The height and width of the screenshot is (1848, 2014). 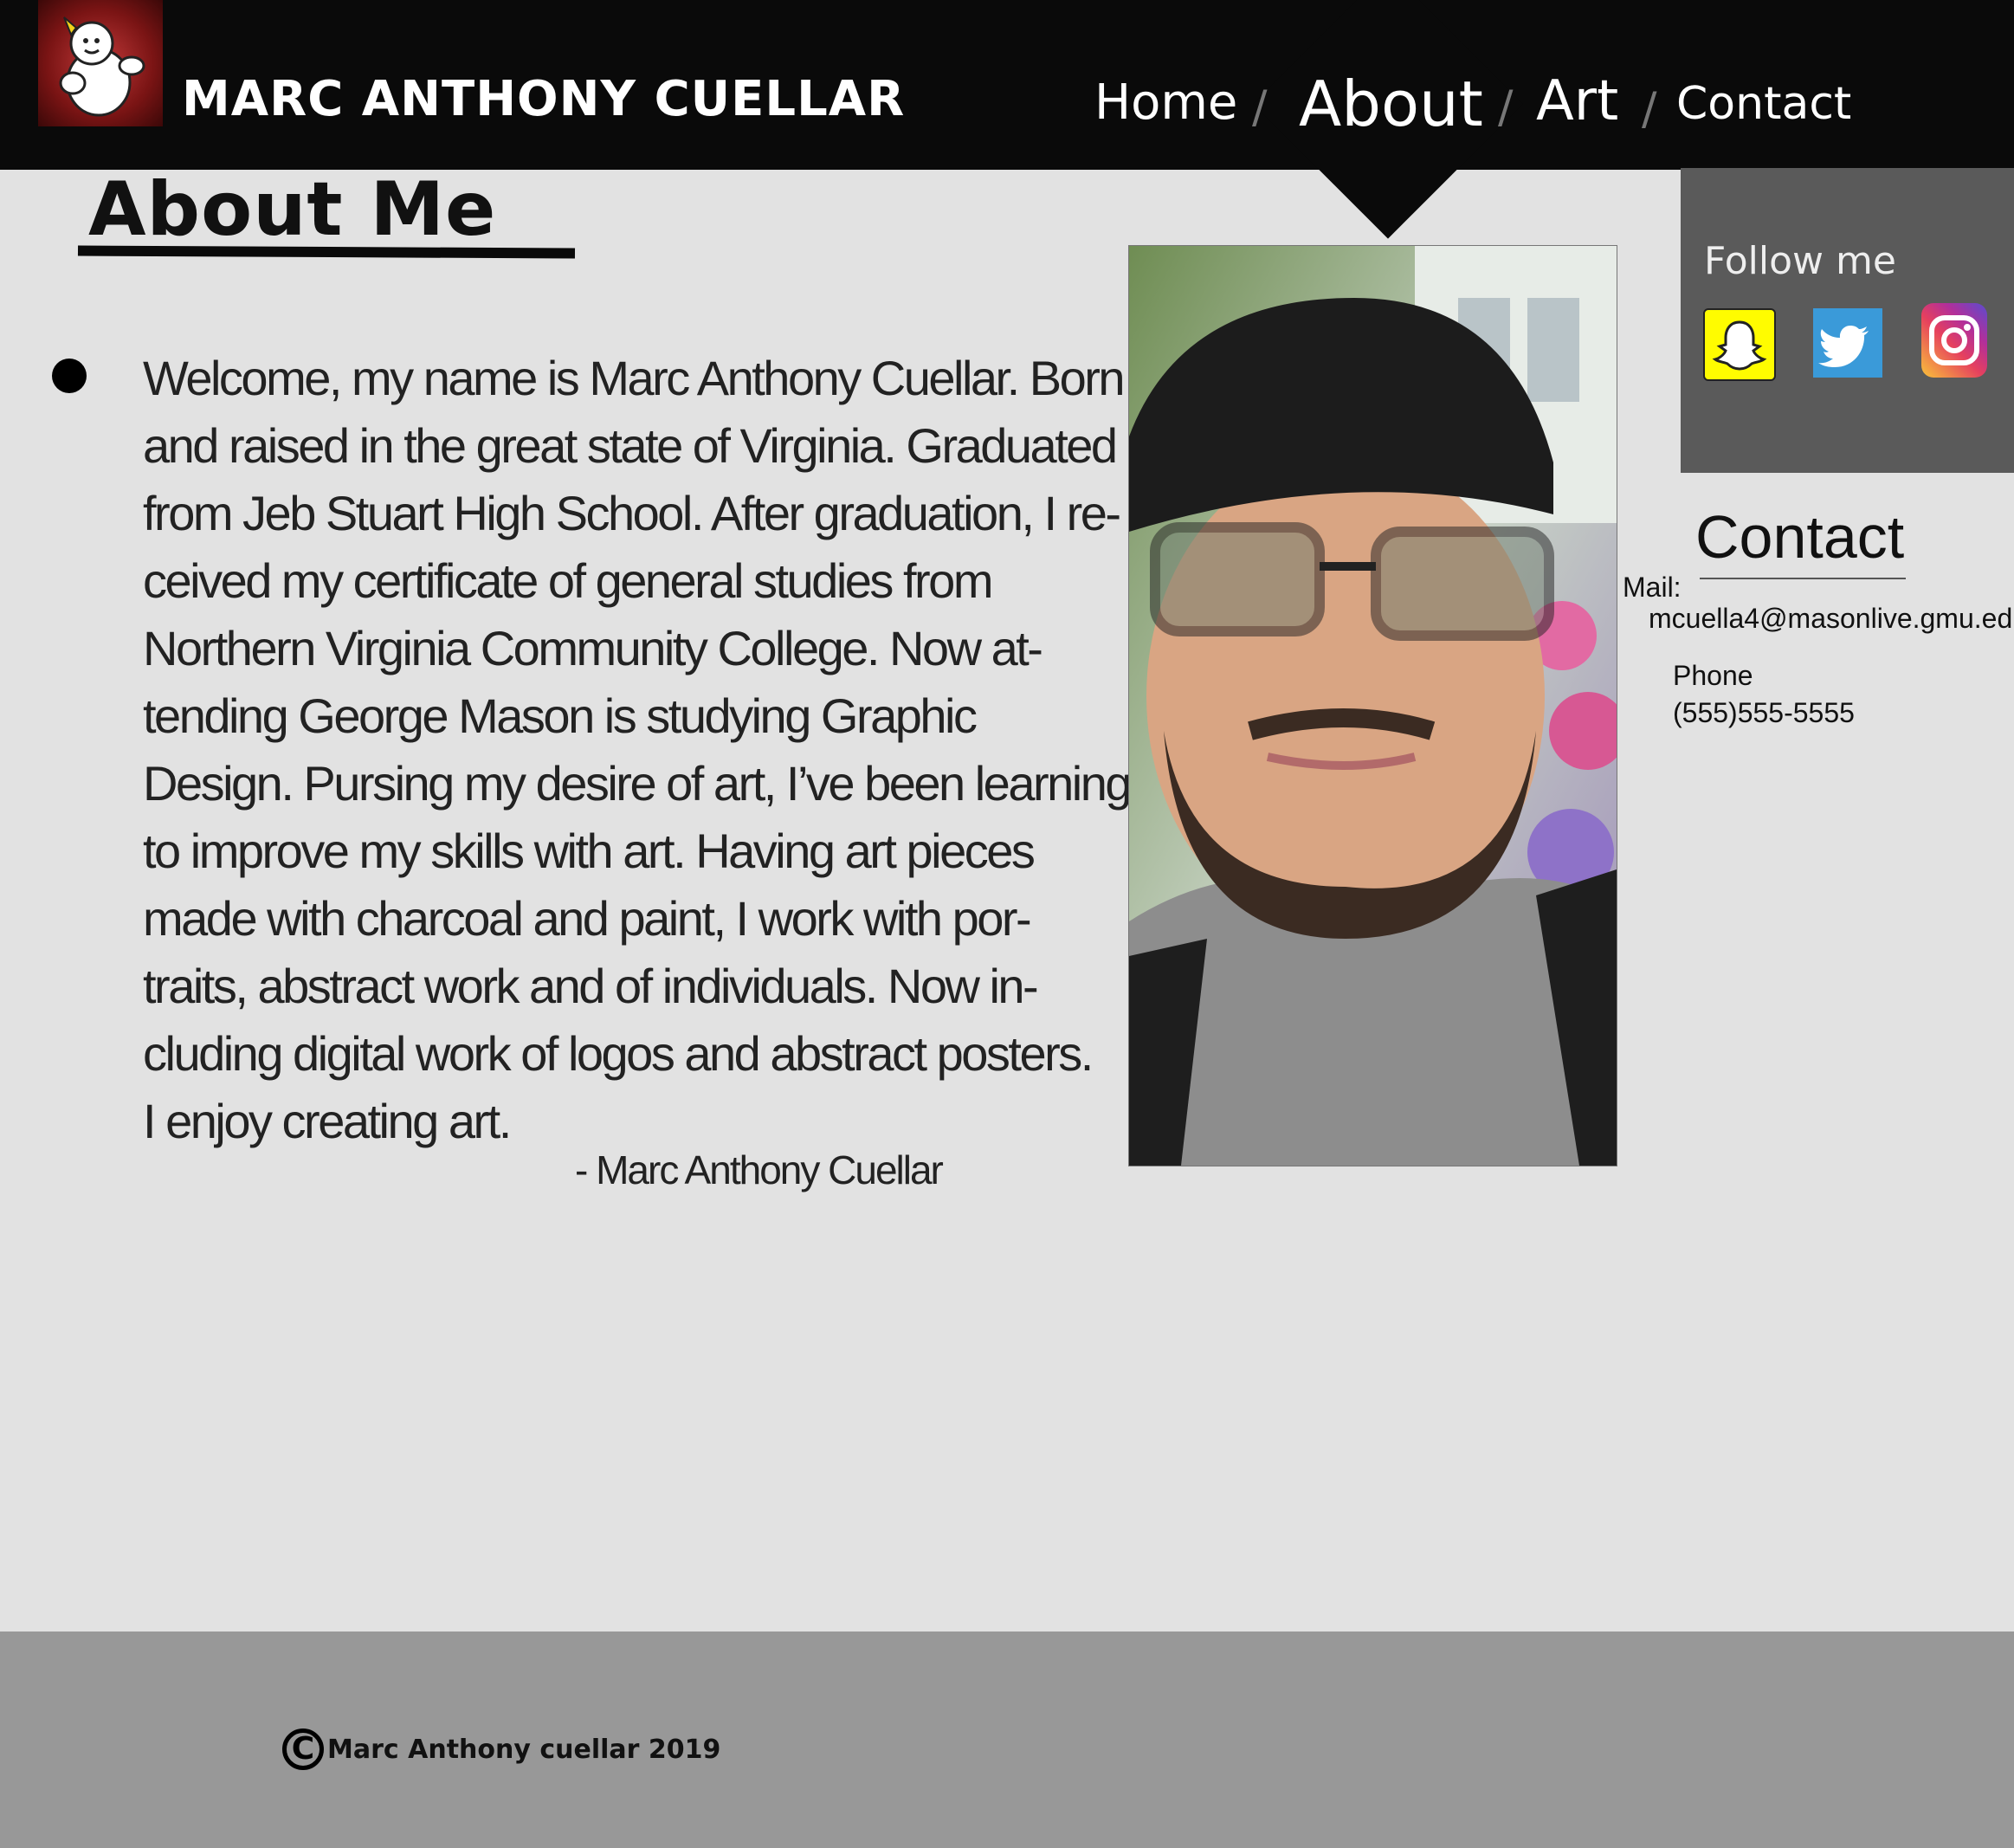 What do you see at coordinates (1764, 713) in the screenshot?
I see `phone-number: (555)555-5555` at bounding box center [1764, 713].